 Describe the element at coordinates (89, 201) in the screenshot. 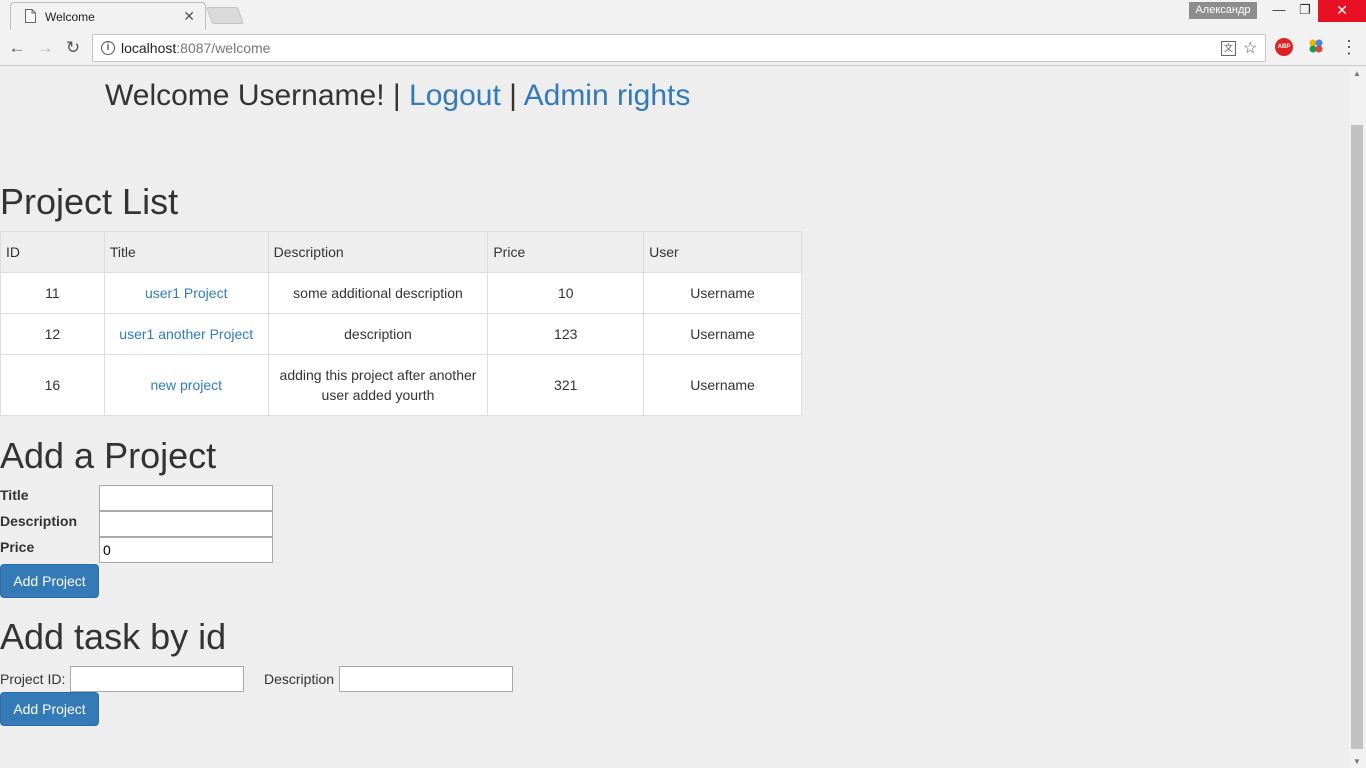

I see `project-list-heading: Project List` at that location.